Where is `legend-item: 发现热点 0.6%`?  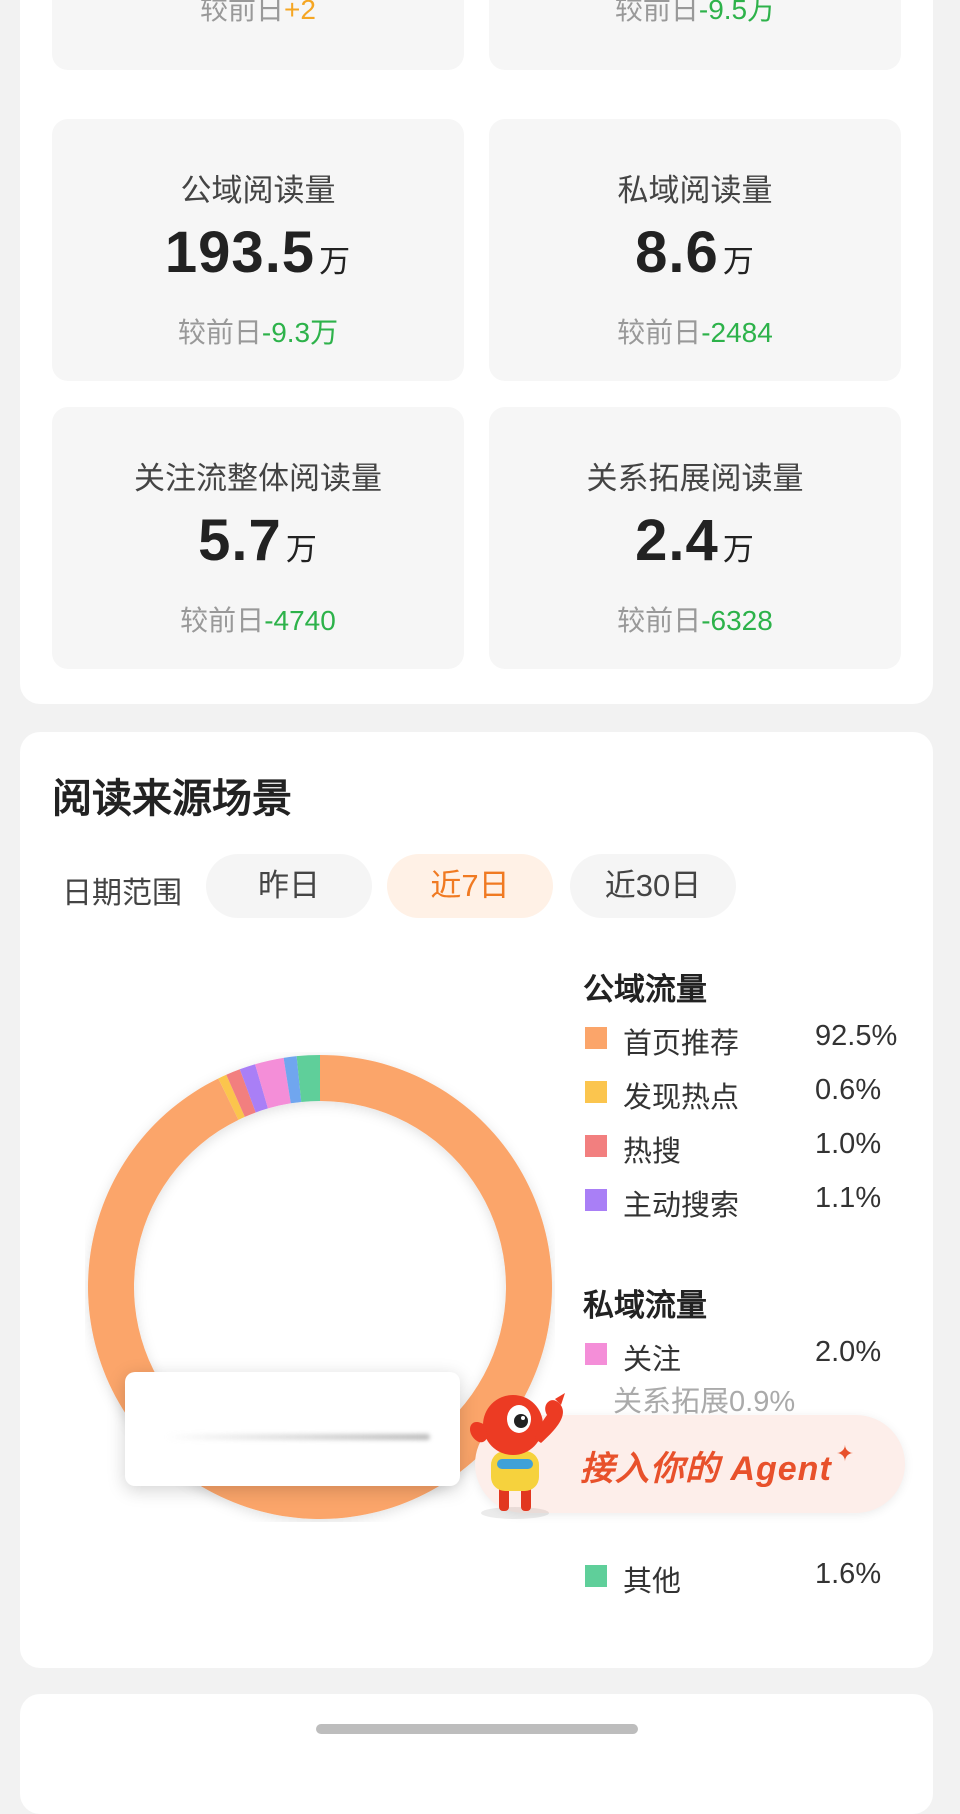
legend-item: 发现热点 0.6% is located at coordinates (753, 1093).